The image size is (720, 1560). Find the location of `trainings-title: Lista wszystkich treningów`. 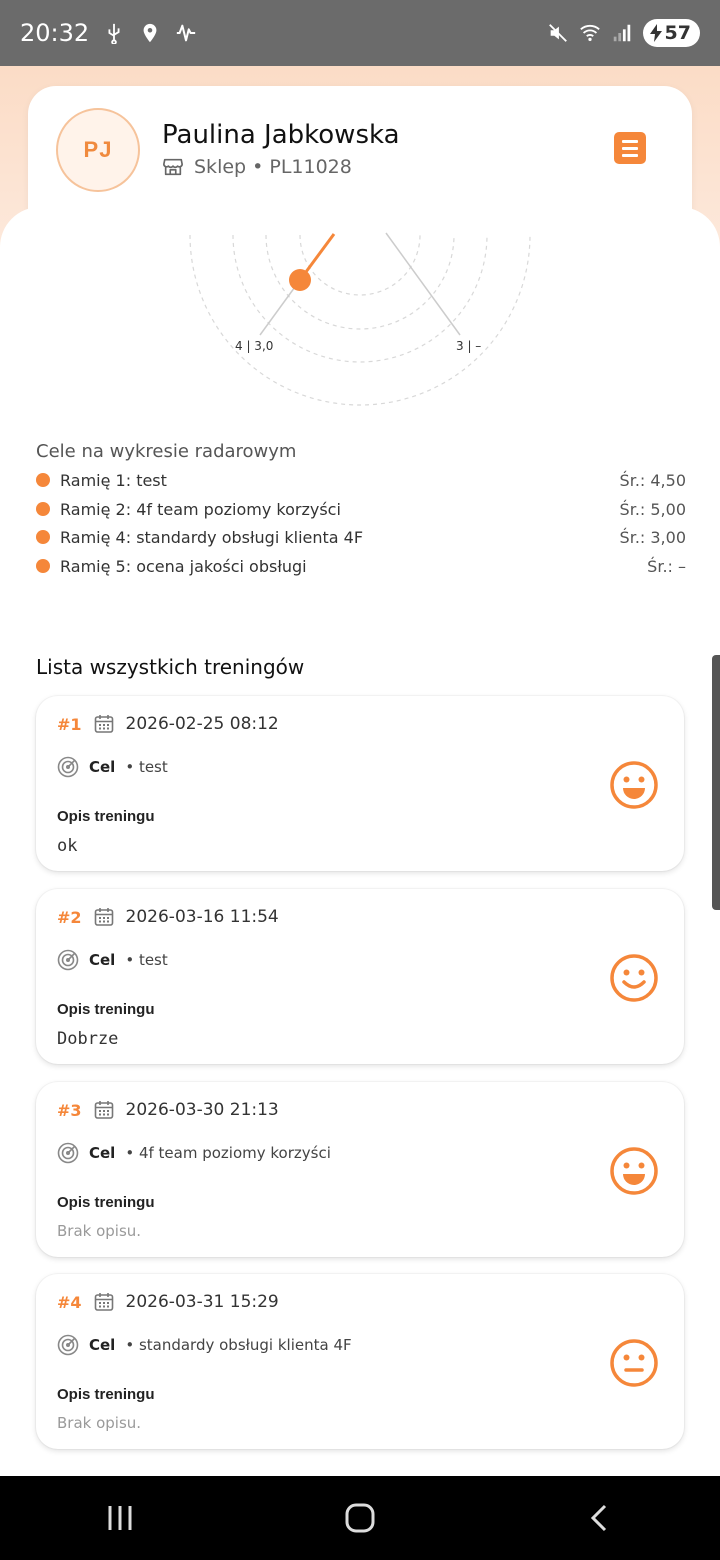

trainings-title: Lista wszystkich treningów is located at coordinates (170, 667).